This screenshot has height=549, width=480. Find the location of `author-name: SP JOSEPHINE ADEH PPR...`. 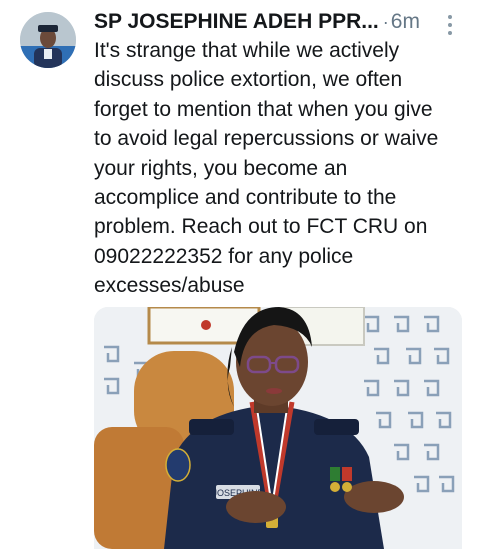

author-name: SP JOSEPHINE ADEH PPR... is located at coordinates (236, 21).